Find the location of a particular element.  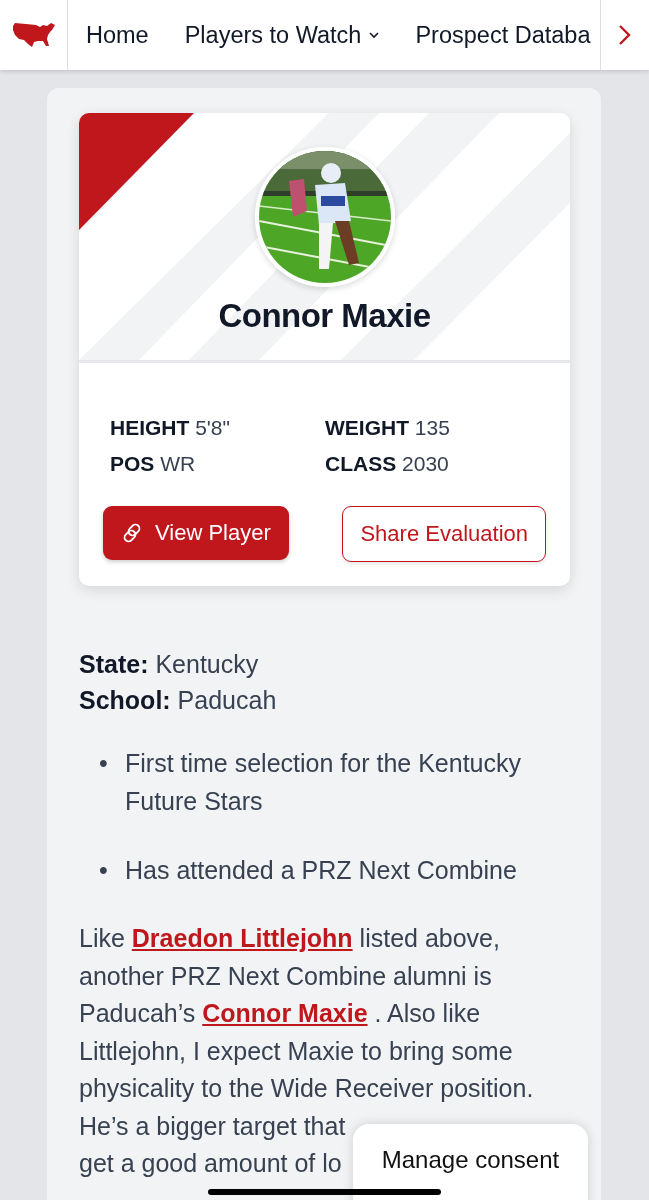

article-paragraph: Like Draedon Littlejohn listed above, another PRZ Next Combine alumni is Paducah’s Connor Maxie . Also like Littlejohn, I expect Maxie to bring some physicality to the Wide Receiver position. is located at coordinates (306, 1013).